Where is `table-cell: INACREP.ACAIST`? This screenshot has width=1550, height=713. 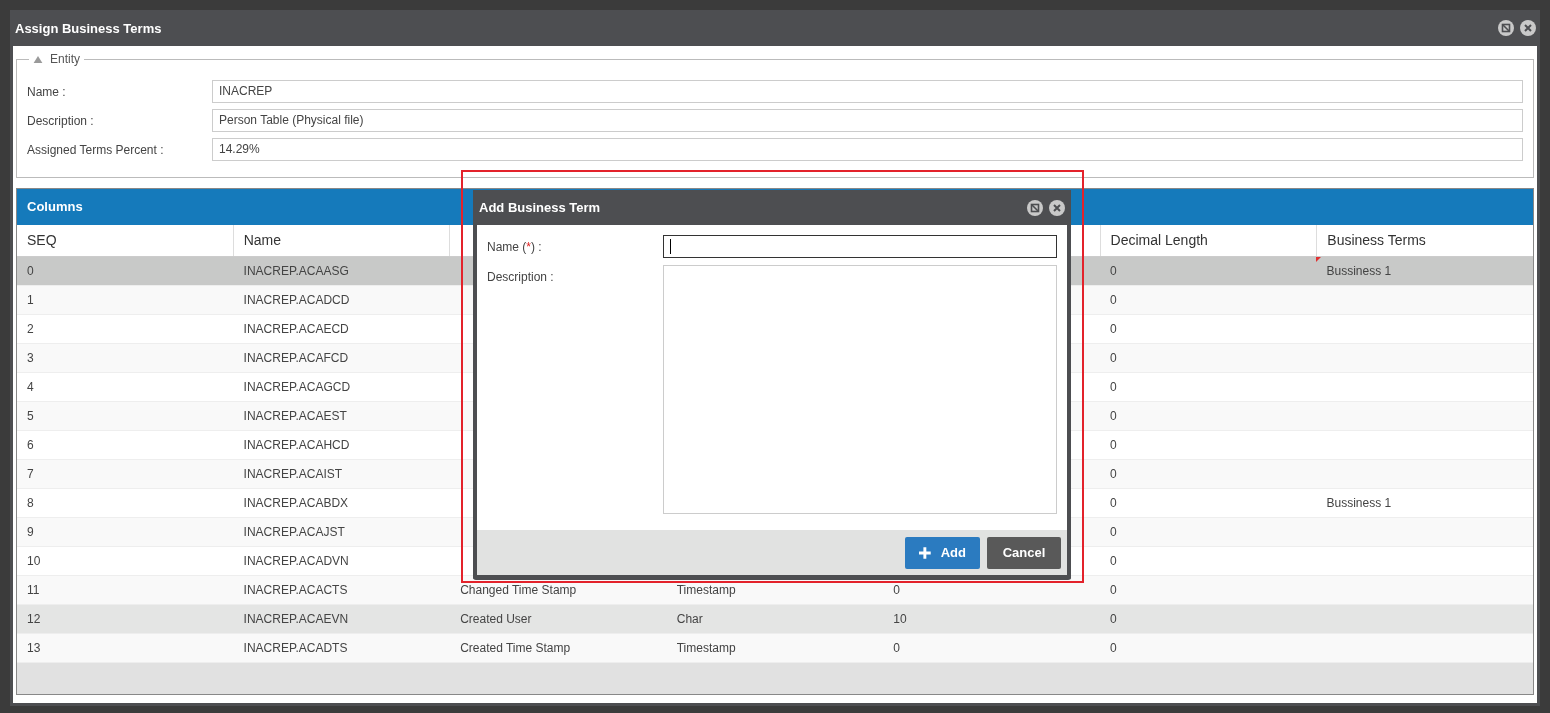 table-cell: INACREP.ACAIST is located at coordinates (293, 474).